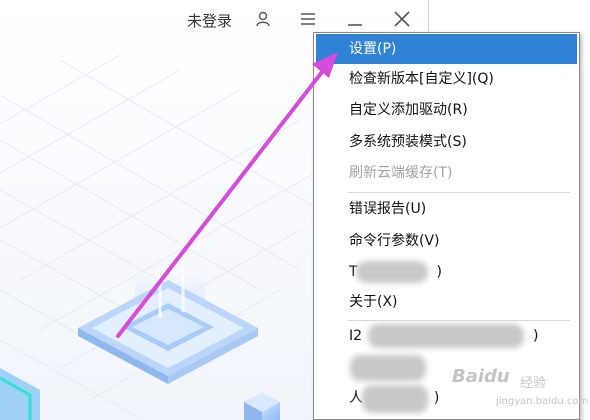 The width and height of the screenshot is (590, 420). Describe the element at coordinates (446, 49) in the screenshot. I see `menu-item-settings: 设置(P)` at that location.